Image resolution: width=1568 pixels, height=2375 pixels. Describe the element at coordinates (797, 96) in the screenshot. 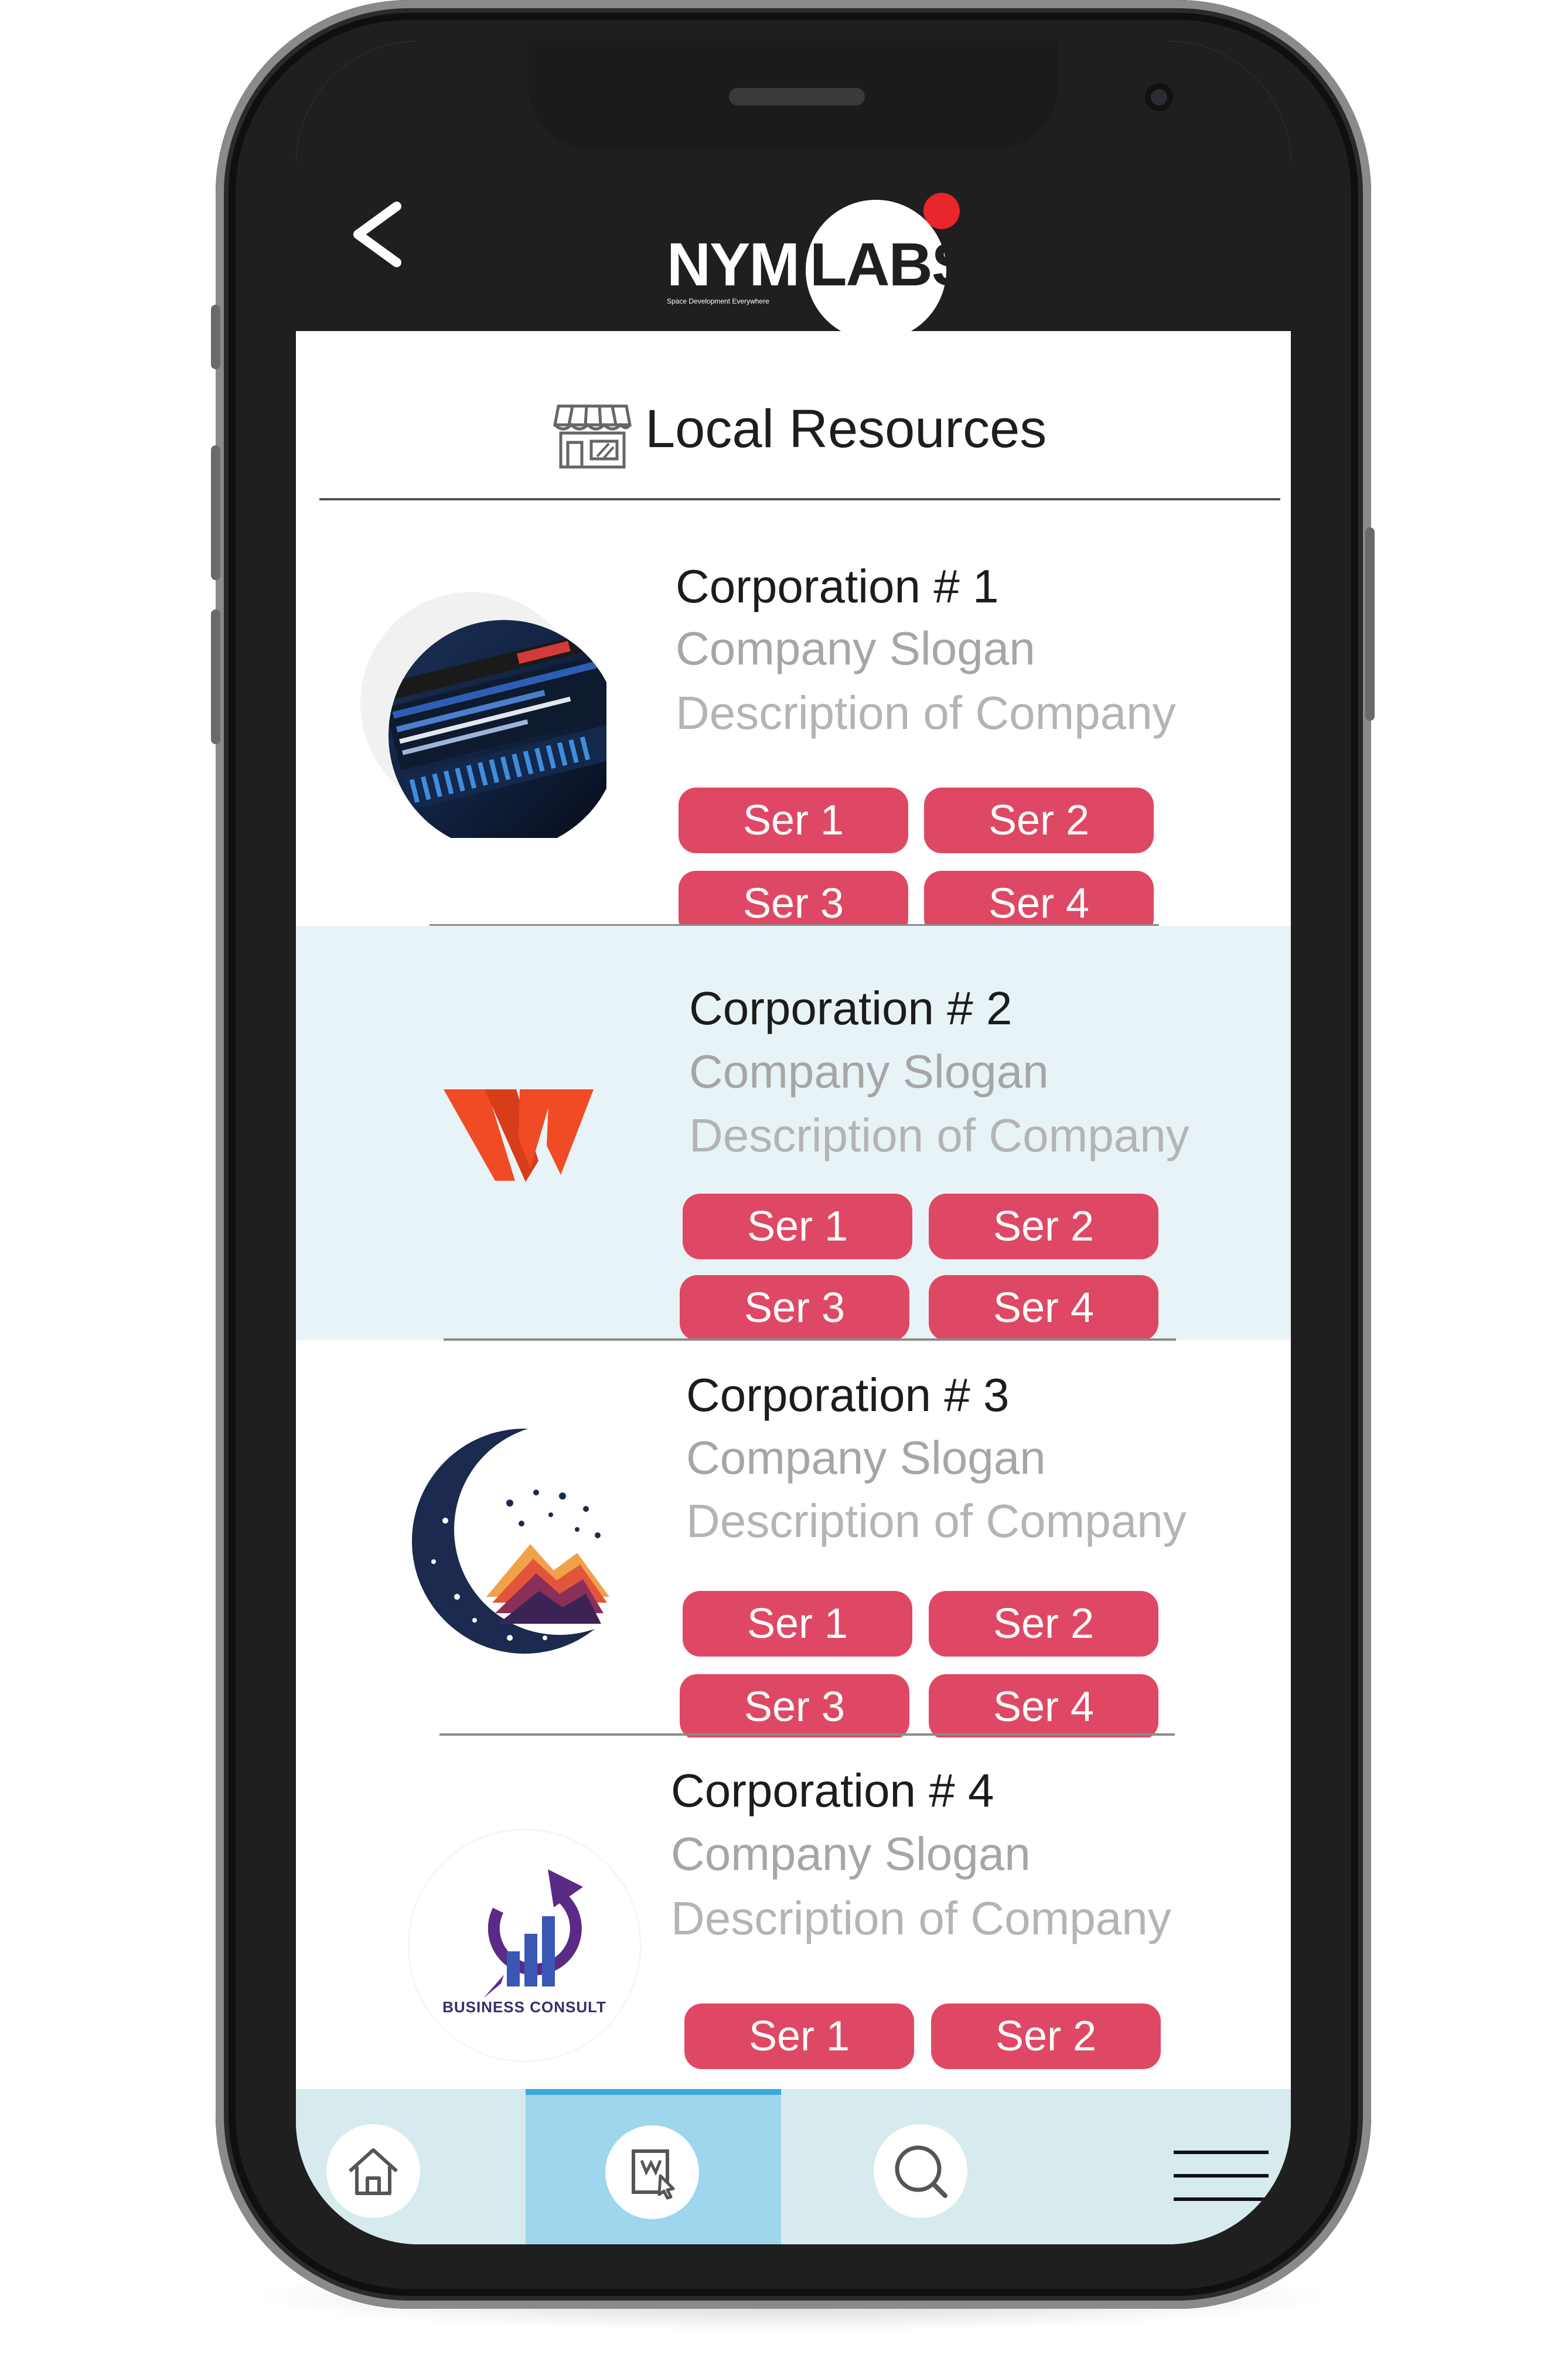

I see `speaker` at that location.